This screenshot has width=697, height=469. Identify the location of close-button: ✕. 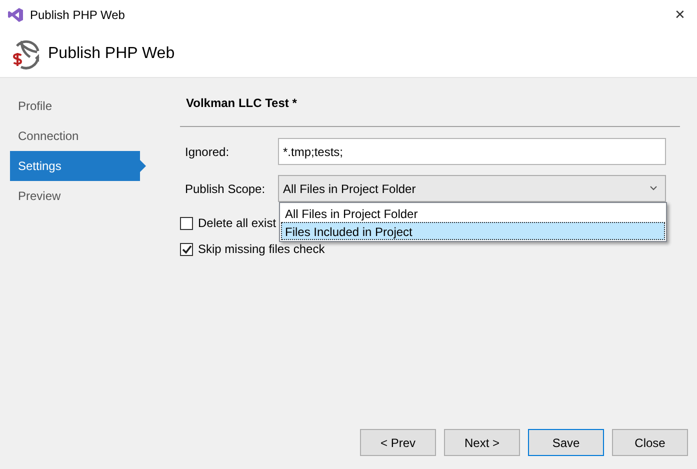
(680, 15).